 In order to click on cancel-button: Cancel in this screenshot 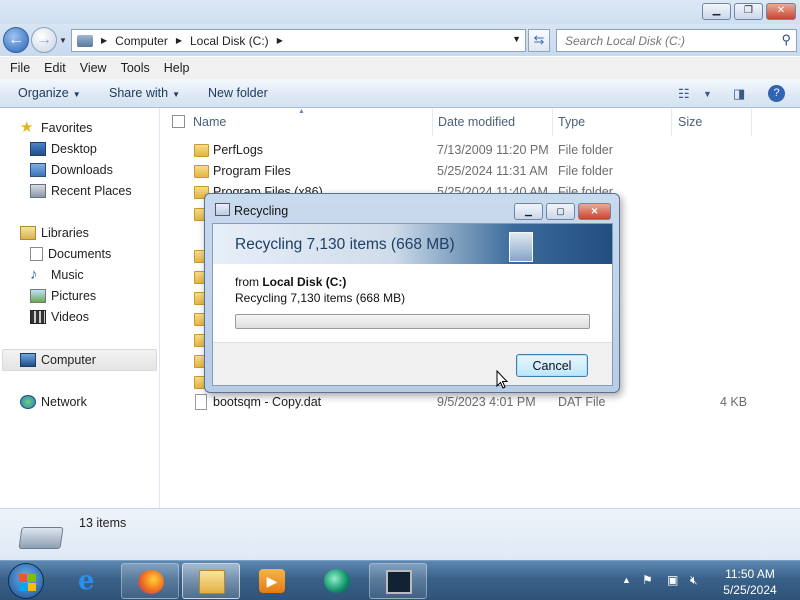, I will do `click(552, 365)`.